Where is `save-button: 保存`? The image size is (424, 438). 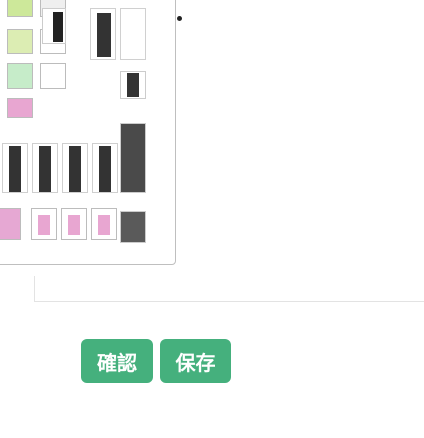
save-button: 保存 is located at coordinates (195, 361).